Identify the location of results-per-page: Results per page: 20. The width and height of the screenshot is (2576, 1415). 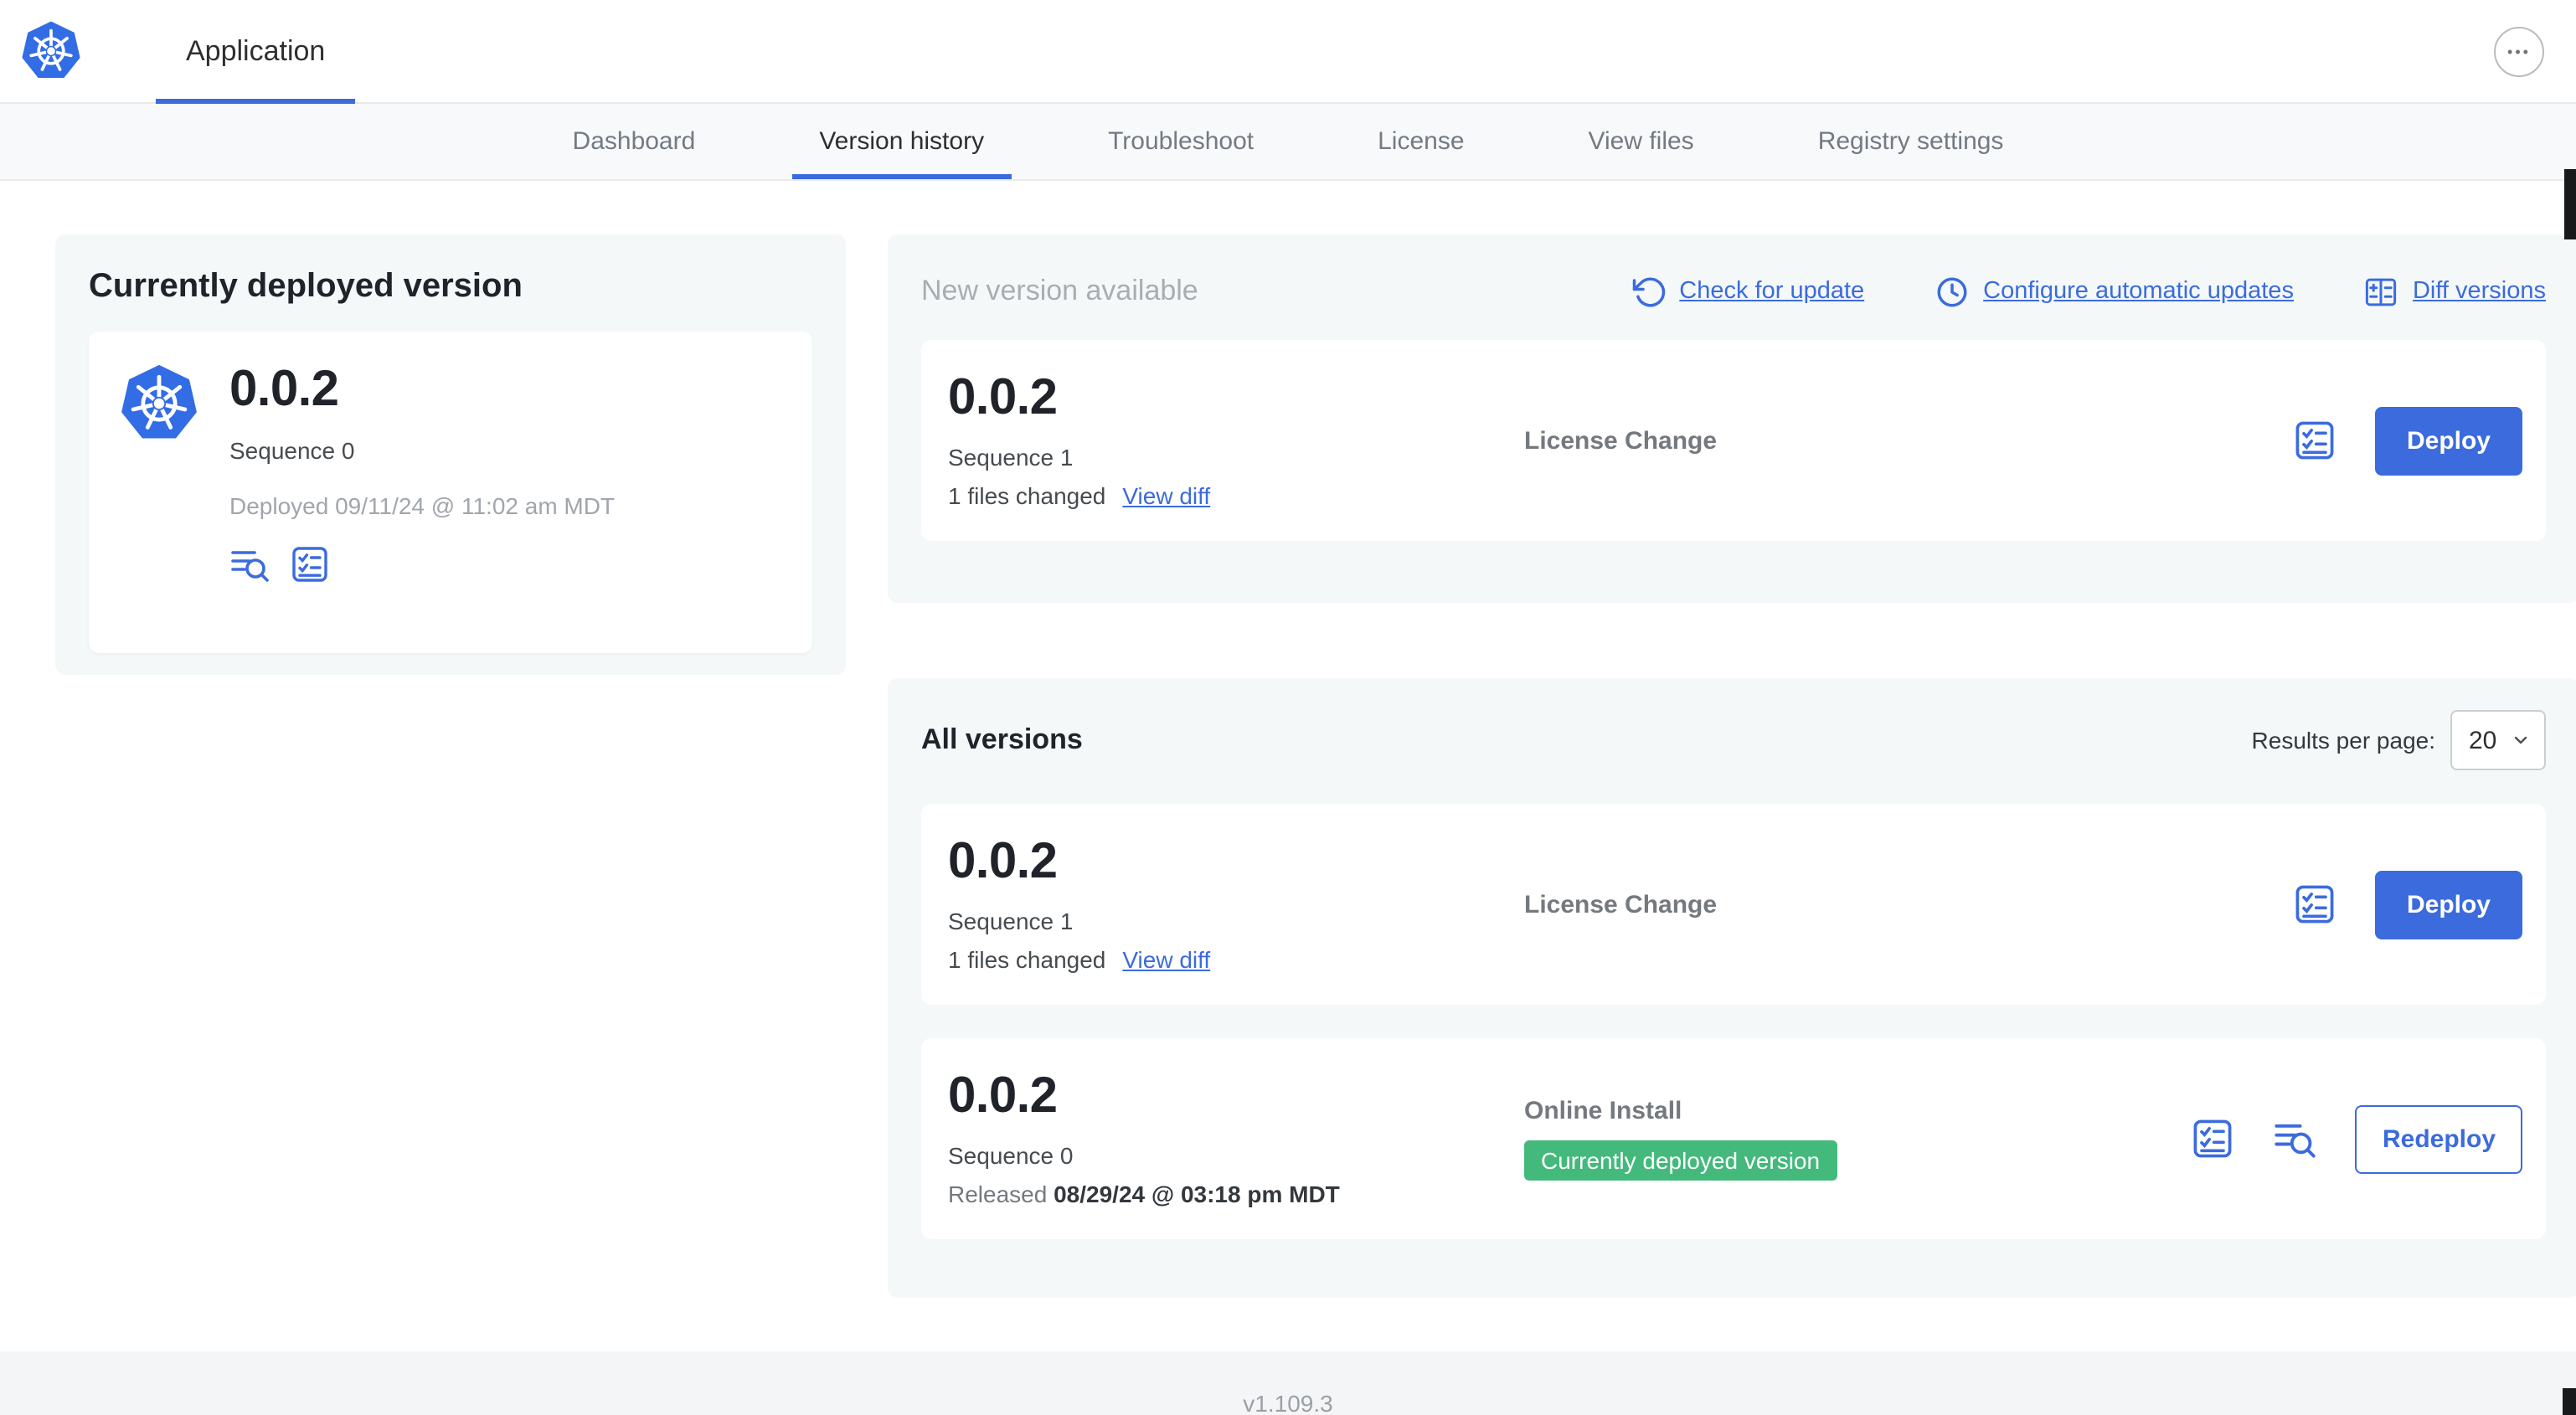
(2399, 740).